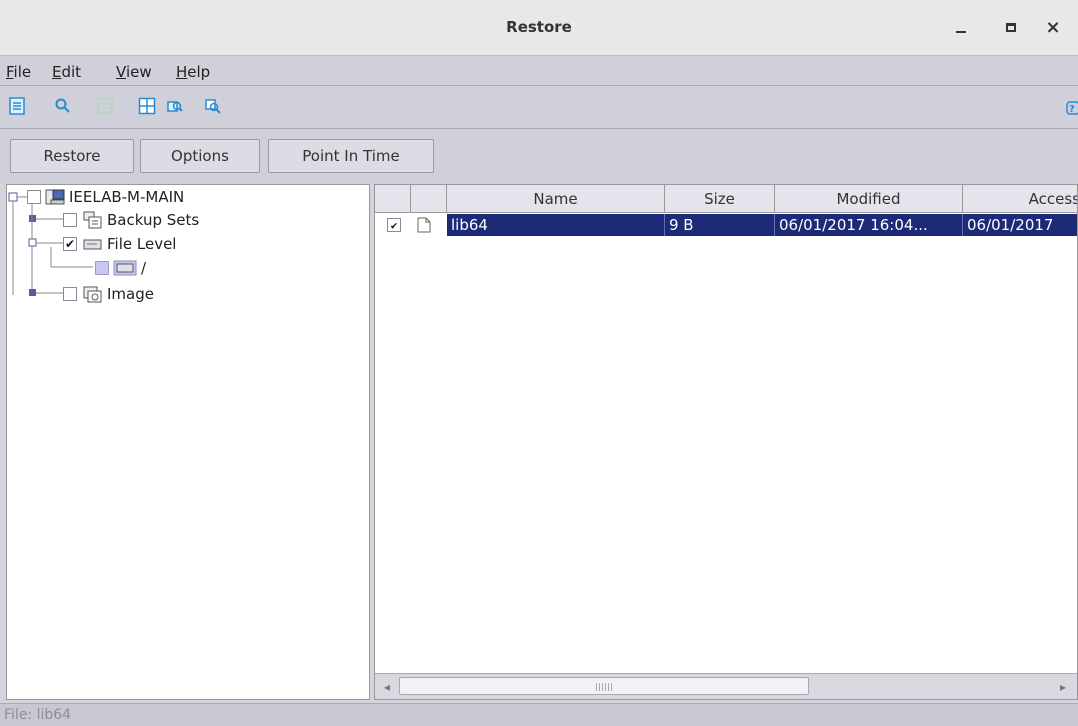 This screenshot has height=726, width=1078. What do you see at coordinates (427, 225) in the screenshot?
I see `file-icon` at bounding box center [427, 225].